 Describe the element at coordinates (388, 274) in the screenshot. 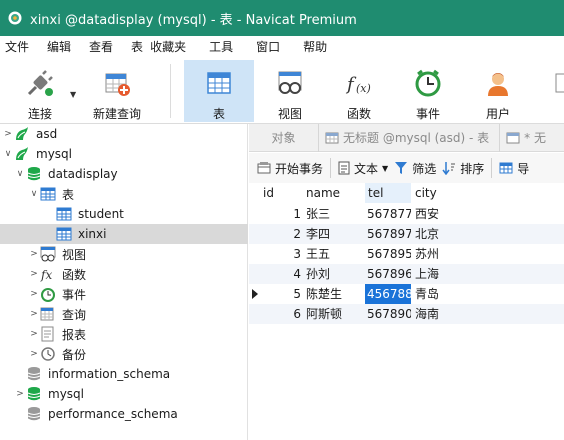

I see `cell-tel: 567896` at that location.